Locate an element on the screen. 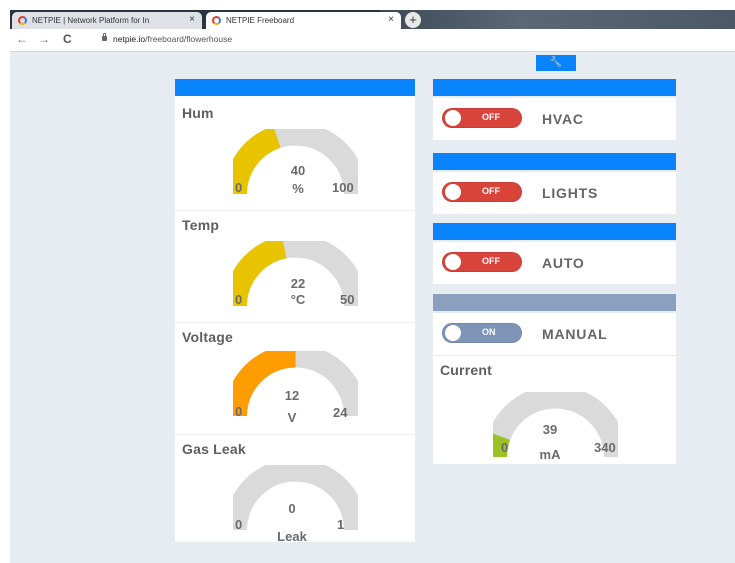  gauge-widget-voltage: Voltage 12 0 V 24 is located at coordinates (295, 379).